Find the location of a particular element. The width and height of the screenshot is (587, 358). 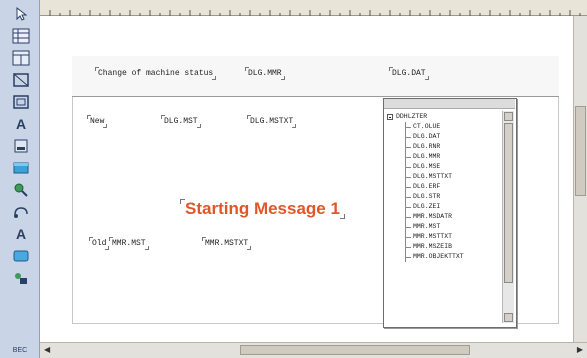

tree-scroll-thumb is located at coordinates (508, 203).